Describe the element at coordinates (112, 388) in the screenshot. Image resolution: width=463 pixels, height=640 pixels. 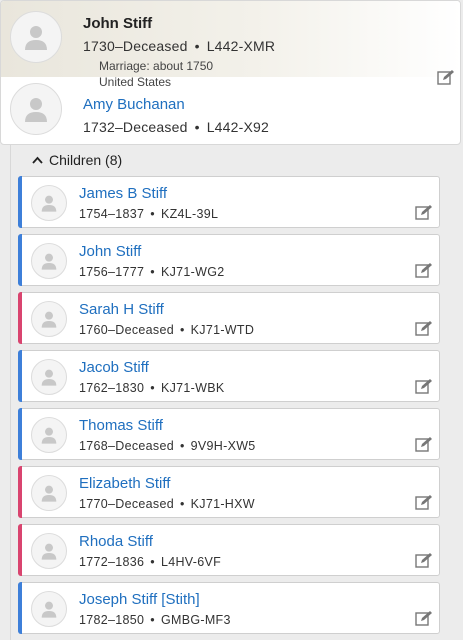
I see `child-lifespan: 1762–1830` at that location.